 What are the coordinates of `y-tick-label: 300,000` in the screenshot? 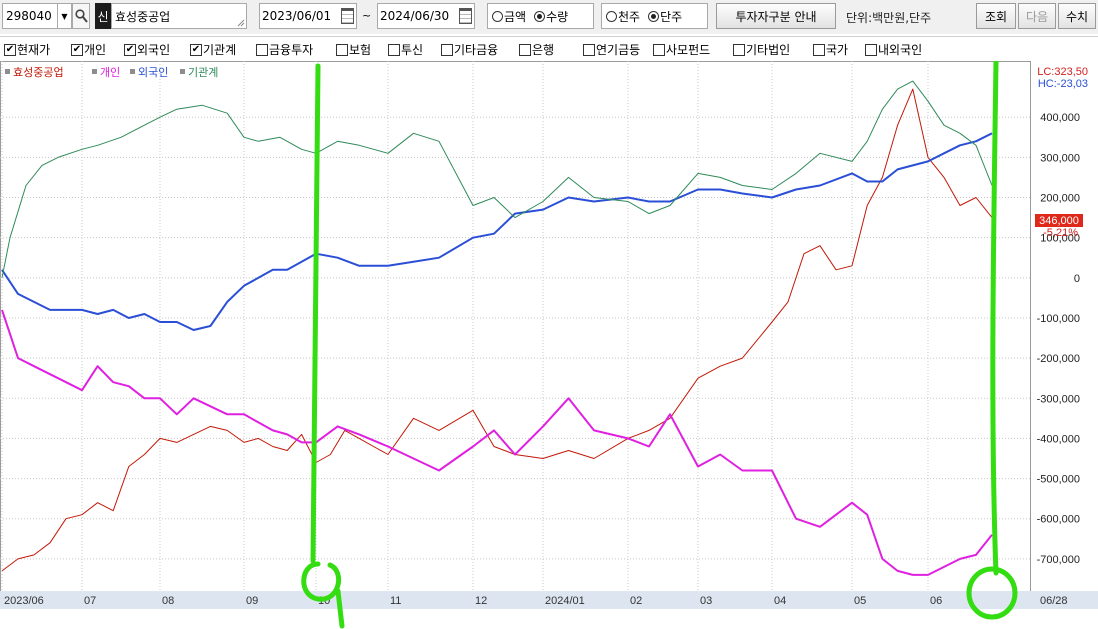 It's located at (1060, 158).